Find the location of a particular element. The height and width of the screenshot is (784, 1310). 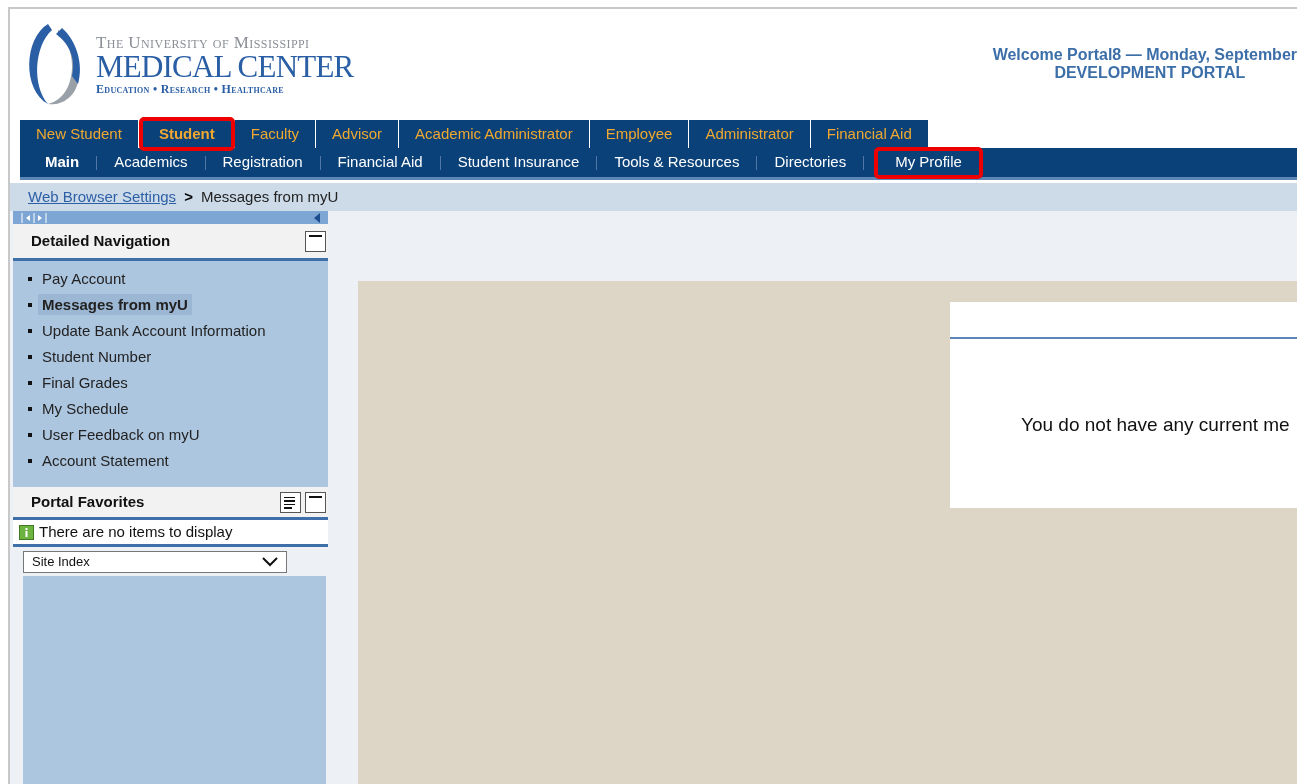

nav-tab: Main is located at coordinates (62, 162).